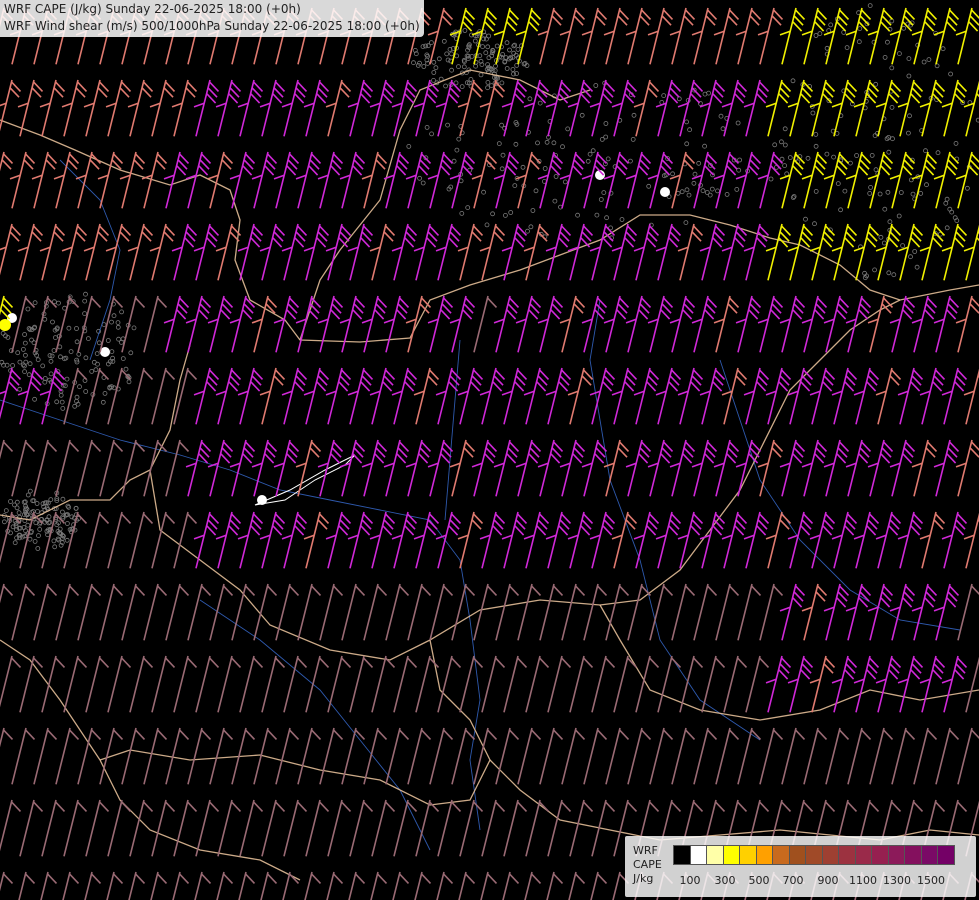  I want to click on legend-field: CAPE, so click(647, 864).